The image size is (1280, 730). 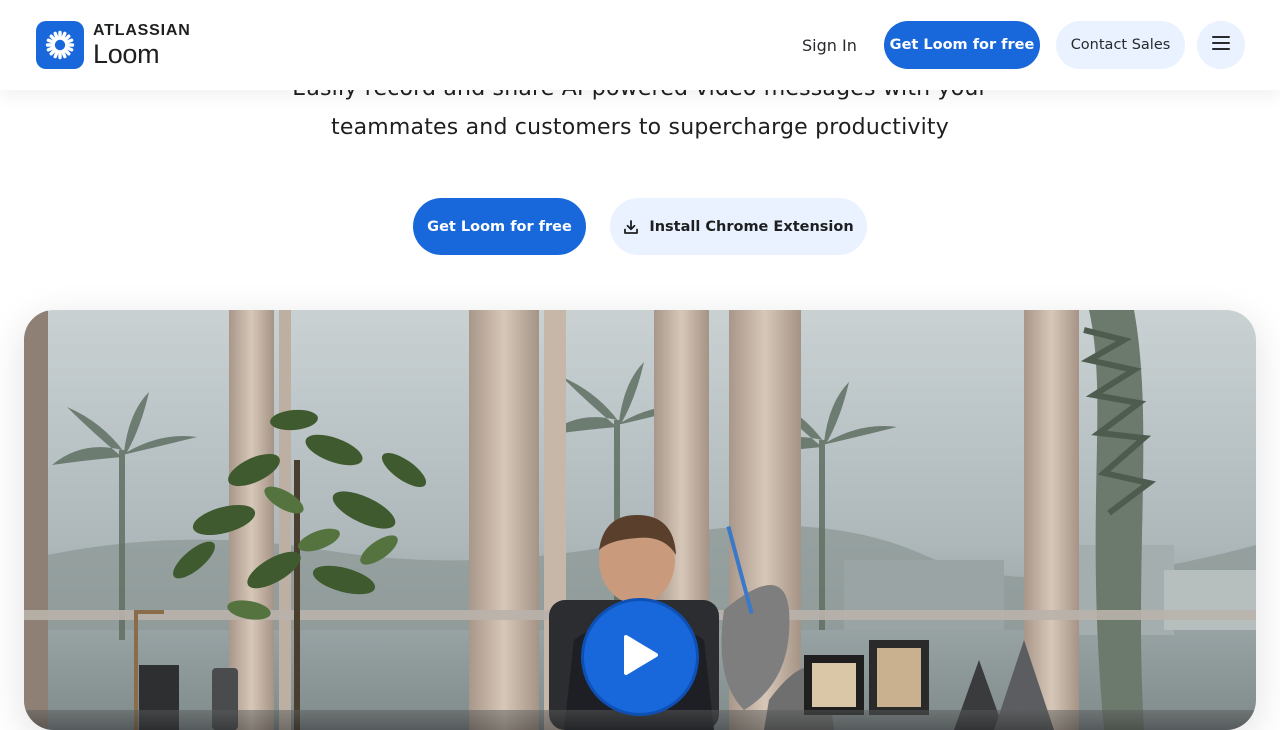 I want to click on get-loom-hero-button: Get Loom for free, so click(x=499, y=226).